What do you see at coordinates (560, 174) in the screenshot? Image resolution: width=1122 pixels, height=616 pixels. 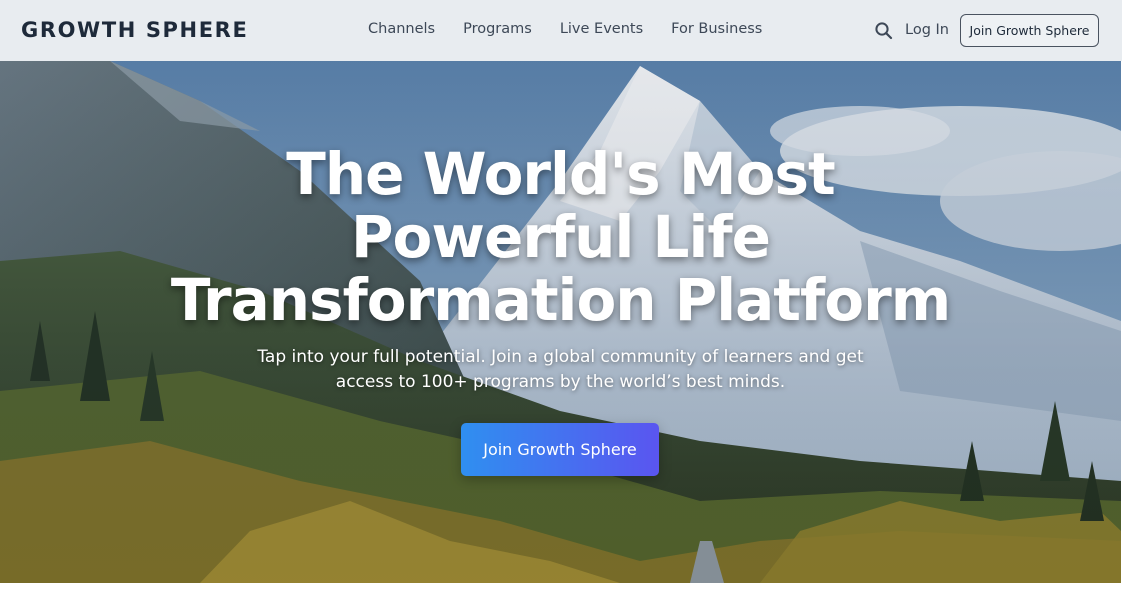 I see `headline-line-1: The World's Most` at bounding box center [560, 174].